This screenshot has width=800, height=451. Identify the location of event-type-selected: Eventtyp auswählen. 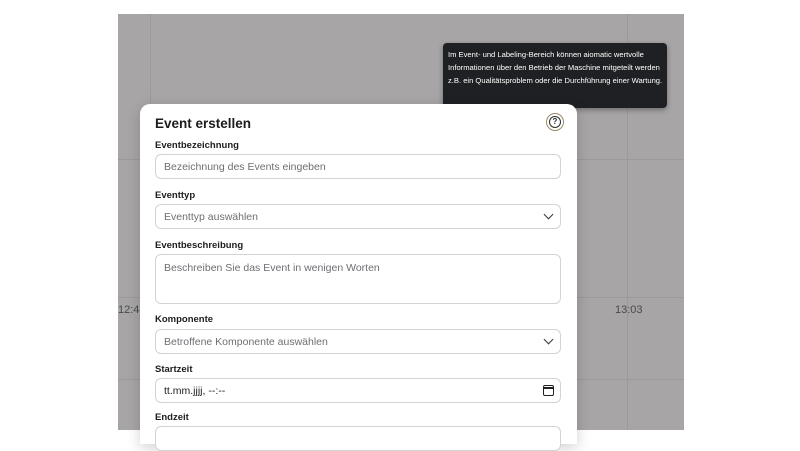
(211, 216).